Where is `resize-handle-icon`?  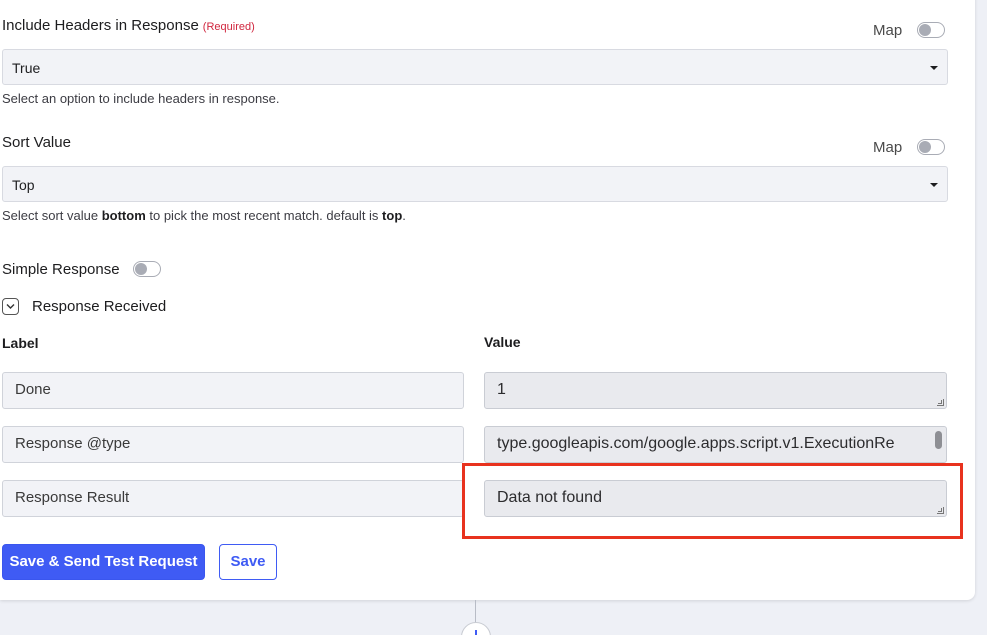 resize-handle-icon is located at coordinates (940, 402).